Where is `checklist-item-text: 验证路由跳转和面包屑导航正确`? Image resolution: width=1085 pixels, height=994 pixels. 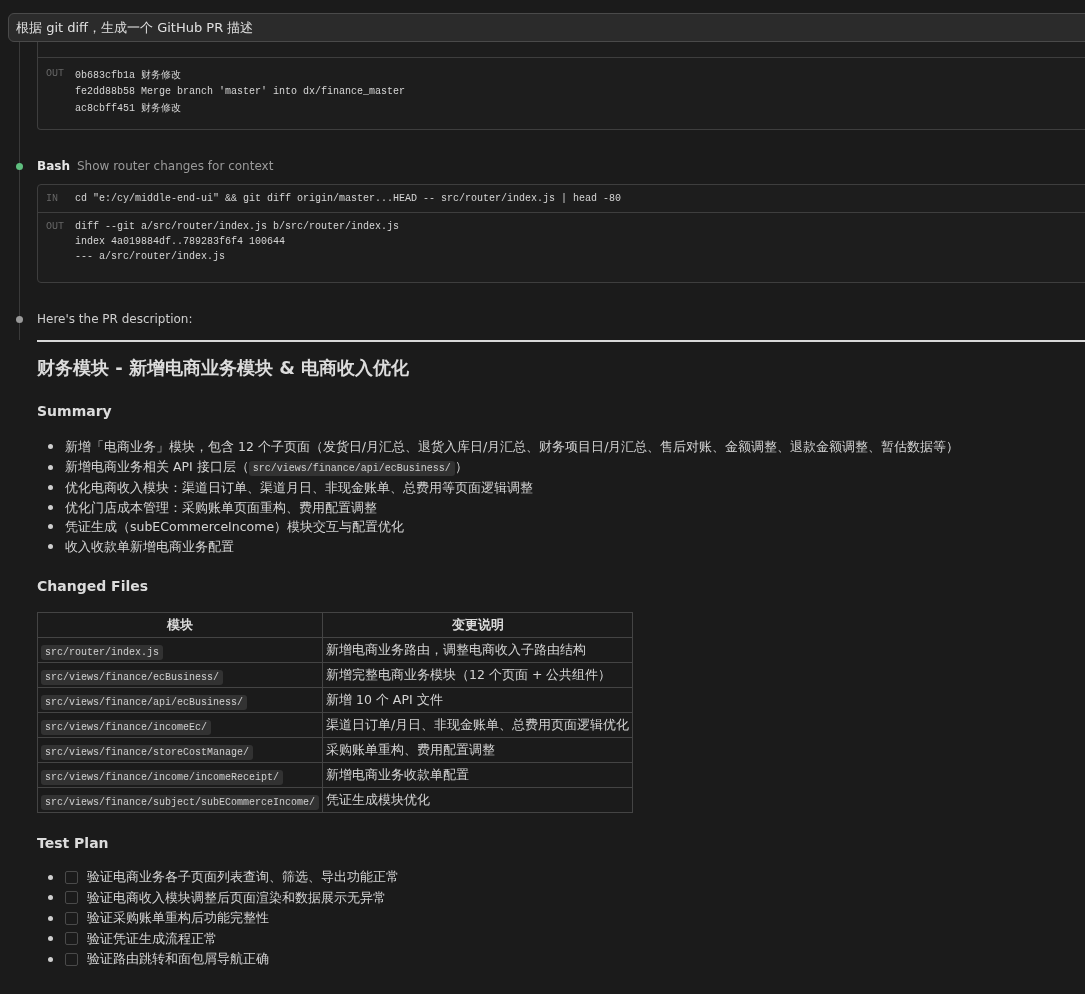
checklist-item-text: 验证路由跳转和面包屑导航正确 is located at coordinates (178, 959).